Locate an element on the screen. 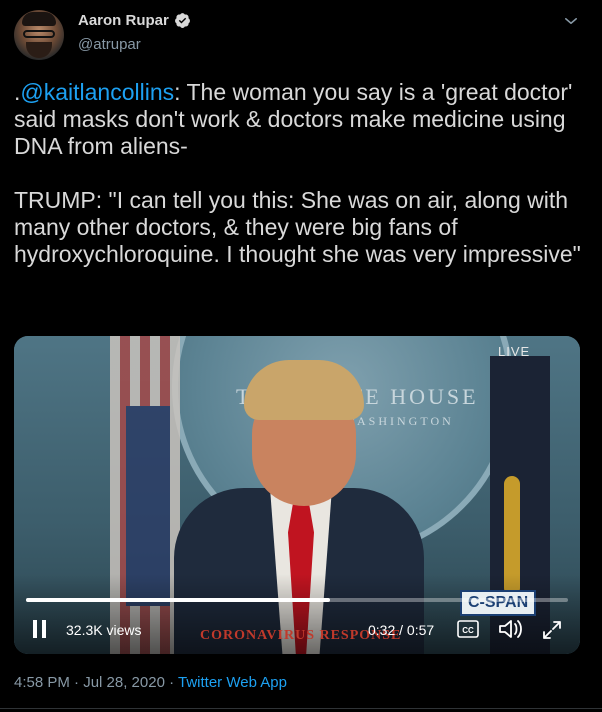  closed-captions-icon: CC is located at coordinates (468, 629).